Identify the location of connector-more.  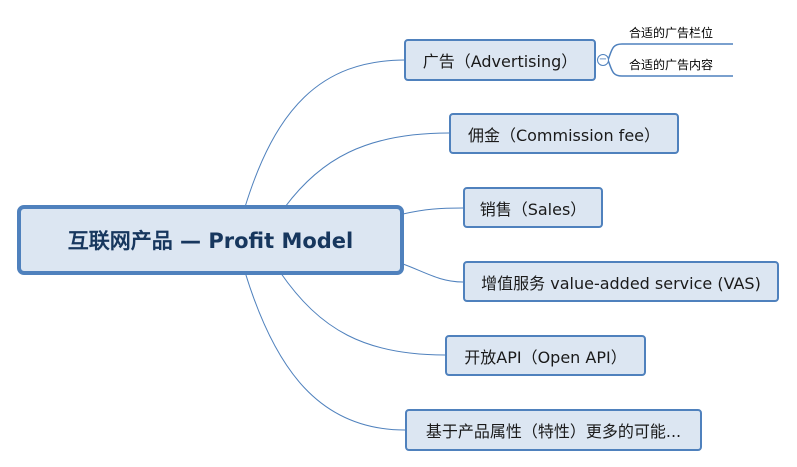
(325, 351).